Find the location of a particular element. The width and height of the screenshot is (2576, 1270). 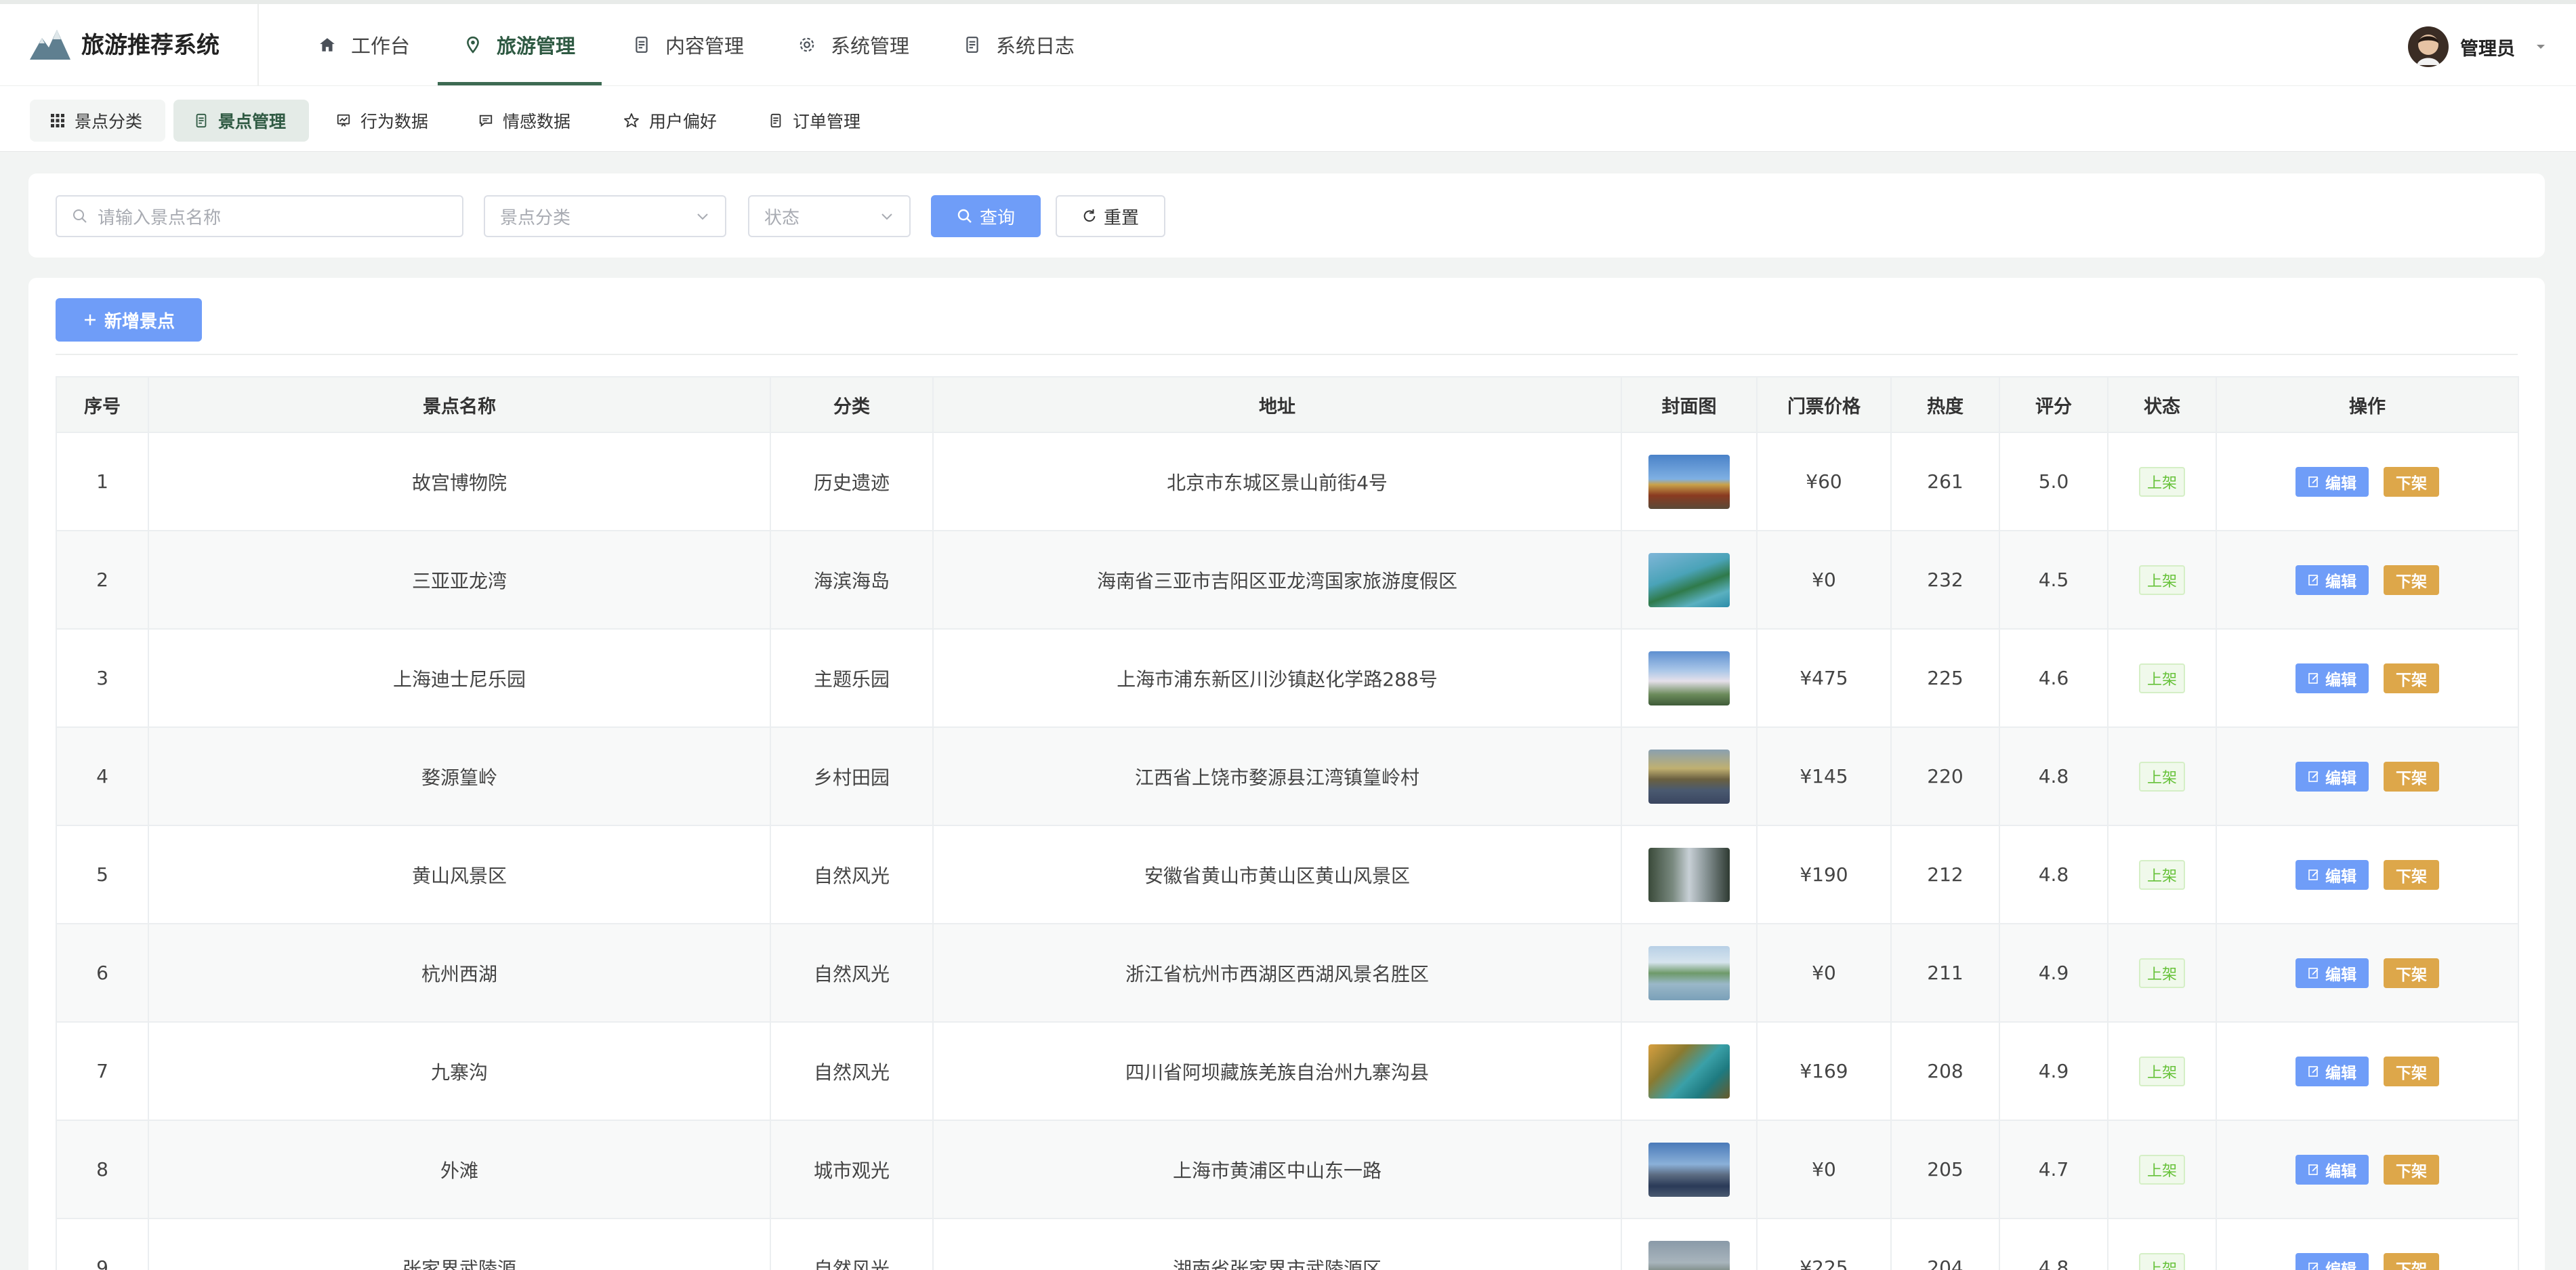

subtab-sentiment-data: 情感数据 is located at coordinates (526, 121).